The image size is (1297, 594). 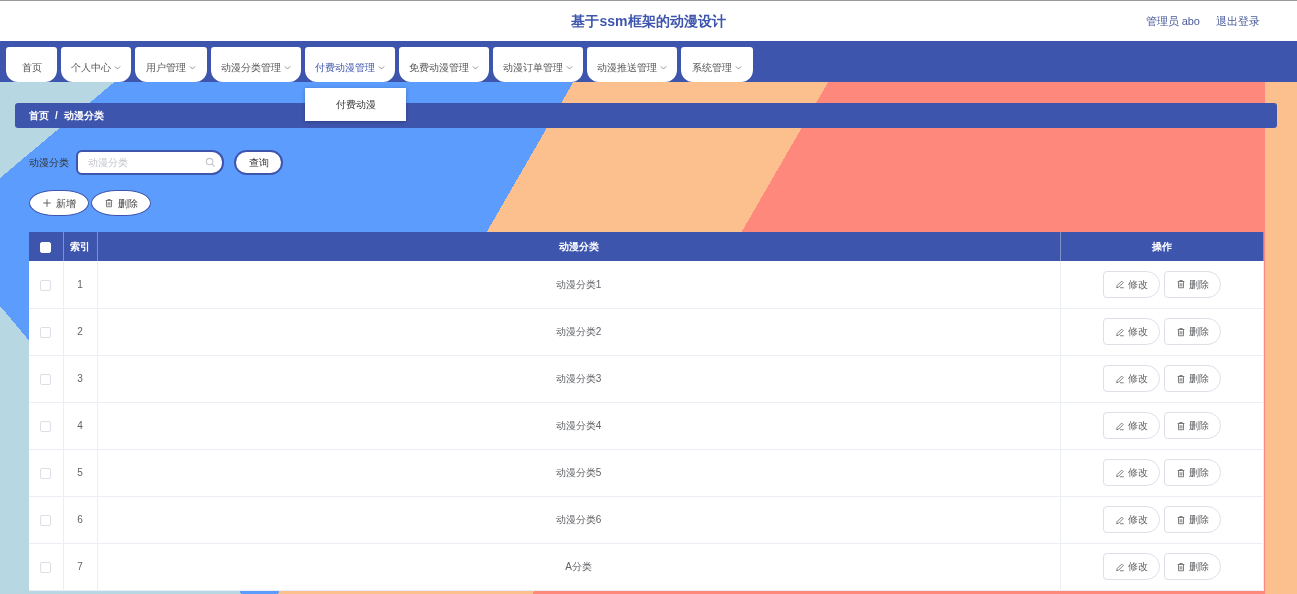 What do you see at coordinates (648, 21) in the screenshot?
I see `site-title: 基于ssm框架的动漫设计` at bounding box center [648, 21].